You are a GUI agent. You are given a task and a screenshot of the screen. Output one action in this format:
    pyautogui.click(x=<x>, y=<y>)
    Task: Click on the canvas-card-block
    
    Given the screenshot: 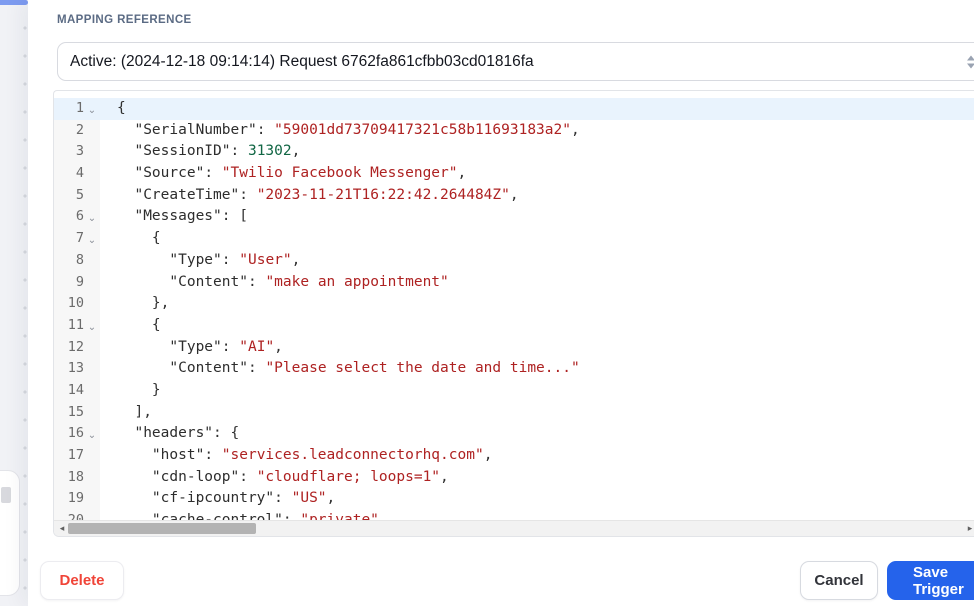 What is the action you would take?
    pyautogui.click(x=6, y=495)
    